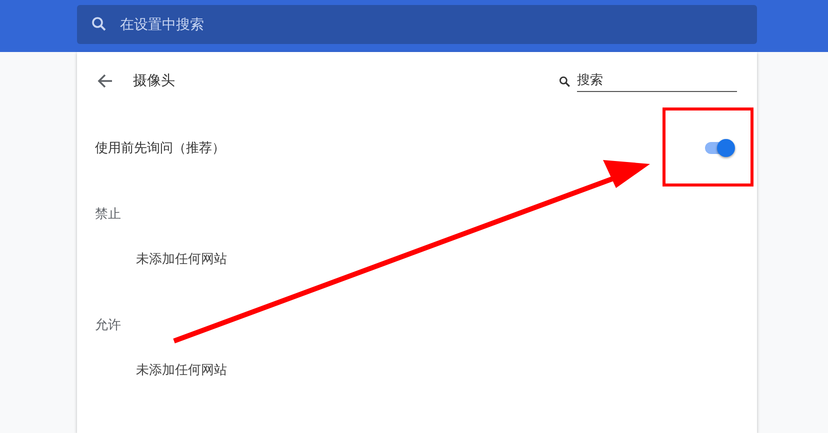 The width and height of the screenshot is (828, 433). What do you see at coordinates (154, 81) in the screenshot?
I see `page-title: 摄像头` at bounding box center [154, 81].